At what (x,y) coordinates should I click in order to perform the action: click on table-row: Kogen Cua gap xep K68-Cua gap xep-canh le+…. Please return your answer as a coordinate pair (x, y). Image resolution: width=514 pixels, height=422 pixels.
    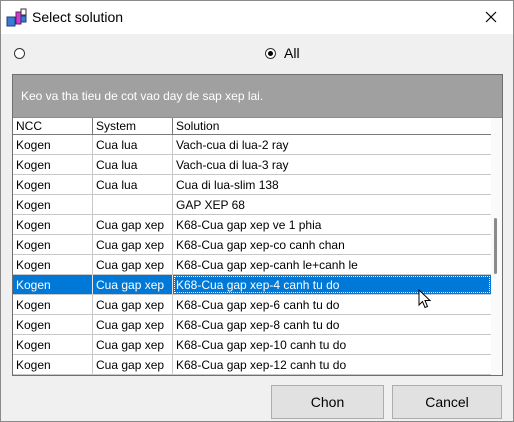
    Looking at the image, I should click on (252, 265).